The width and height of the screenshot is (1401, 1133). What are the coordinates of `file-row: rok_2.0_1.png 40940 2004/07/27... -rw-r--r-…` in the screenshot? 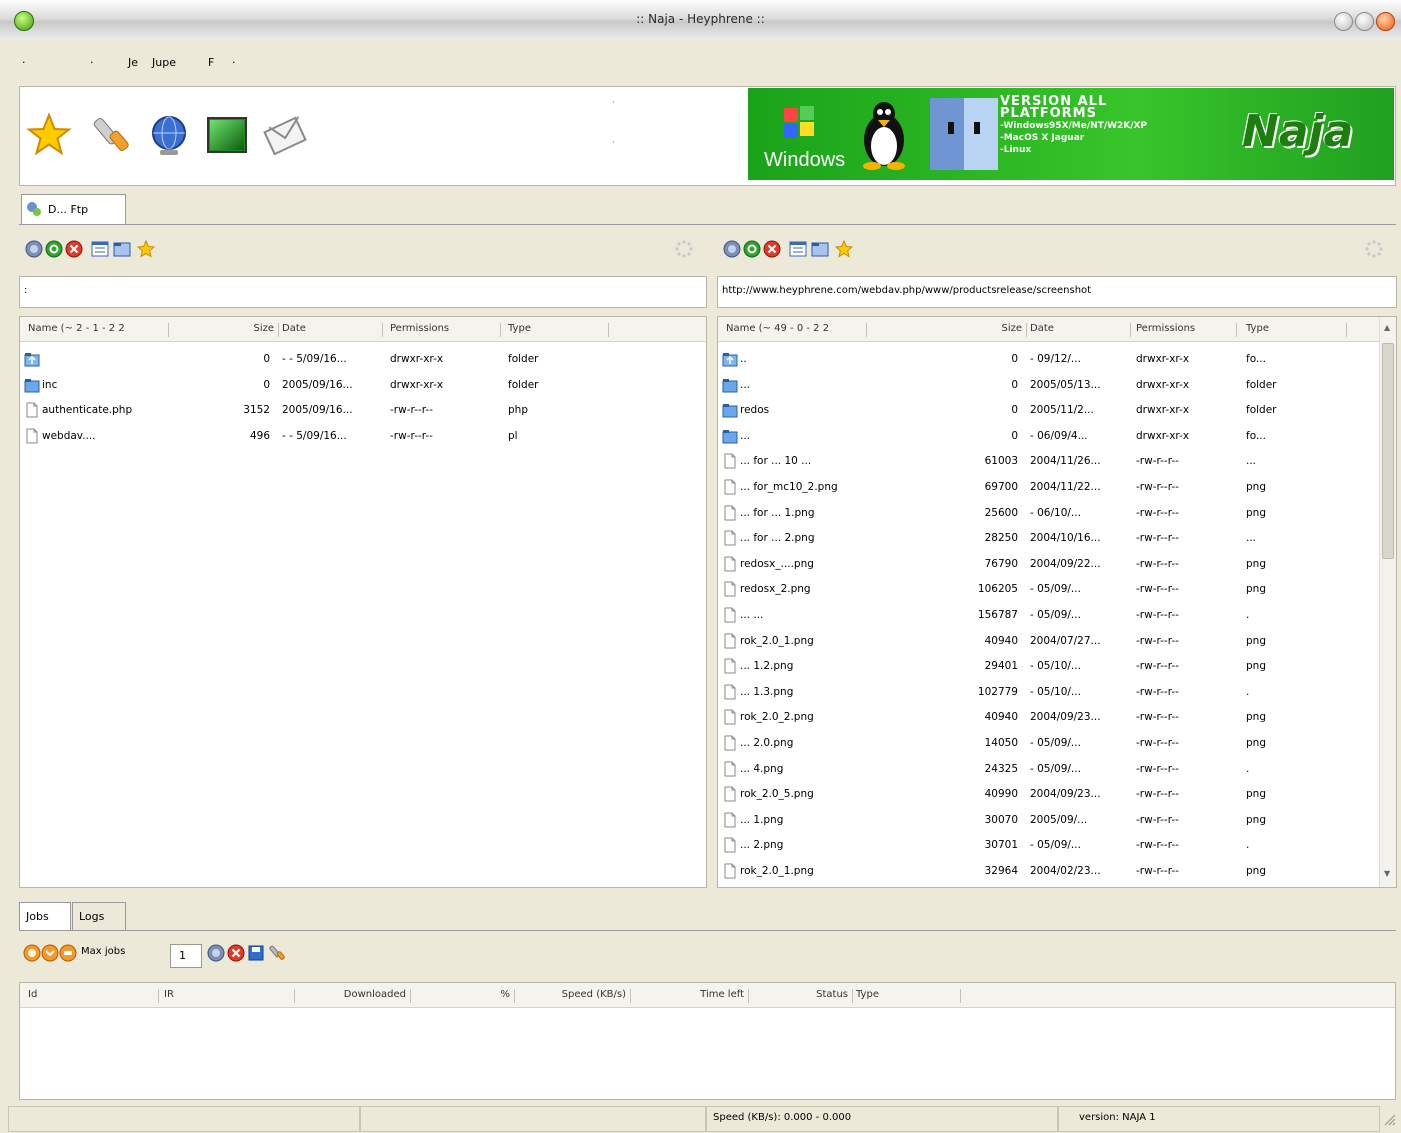 It's located at (1057, 642).